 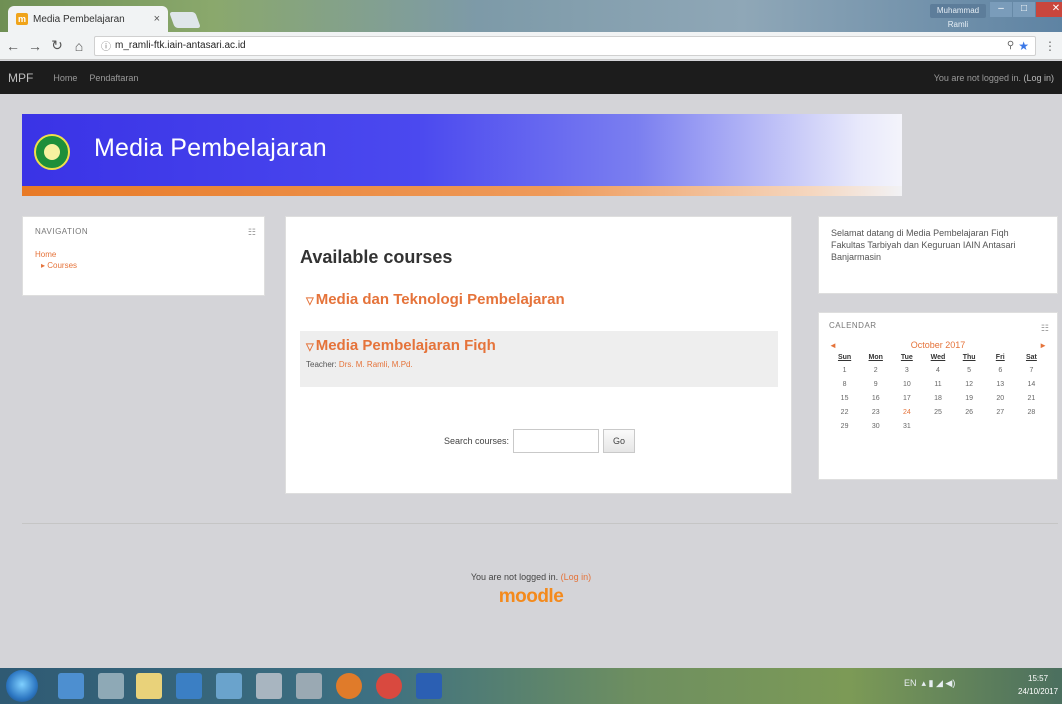 I want to click on bookmark-star-icon: ★, so click(x=1023, y=46).